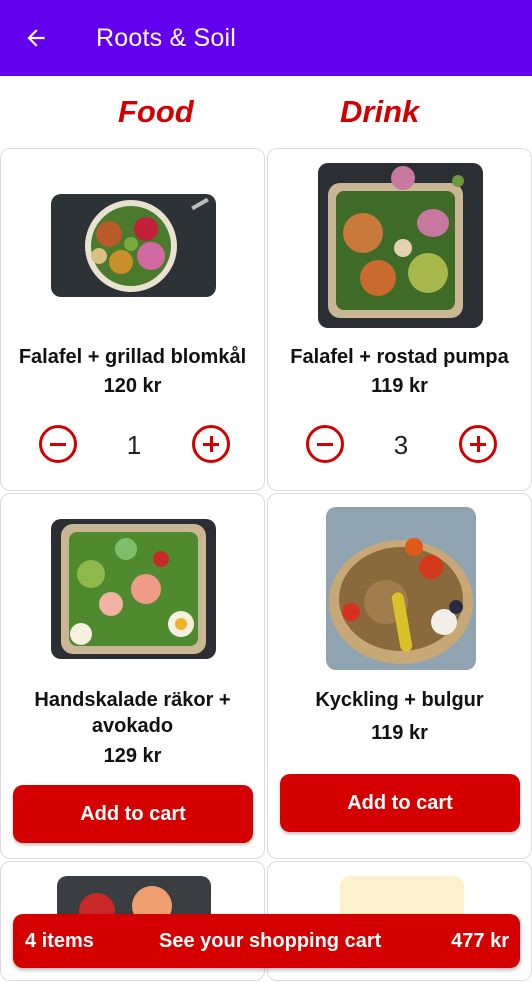 This screenshot has height=982, width=532. I want to click on tab-drink: Drink, so click(379, 112).